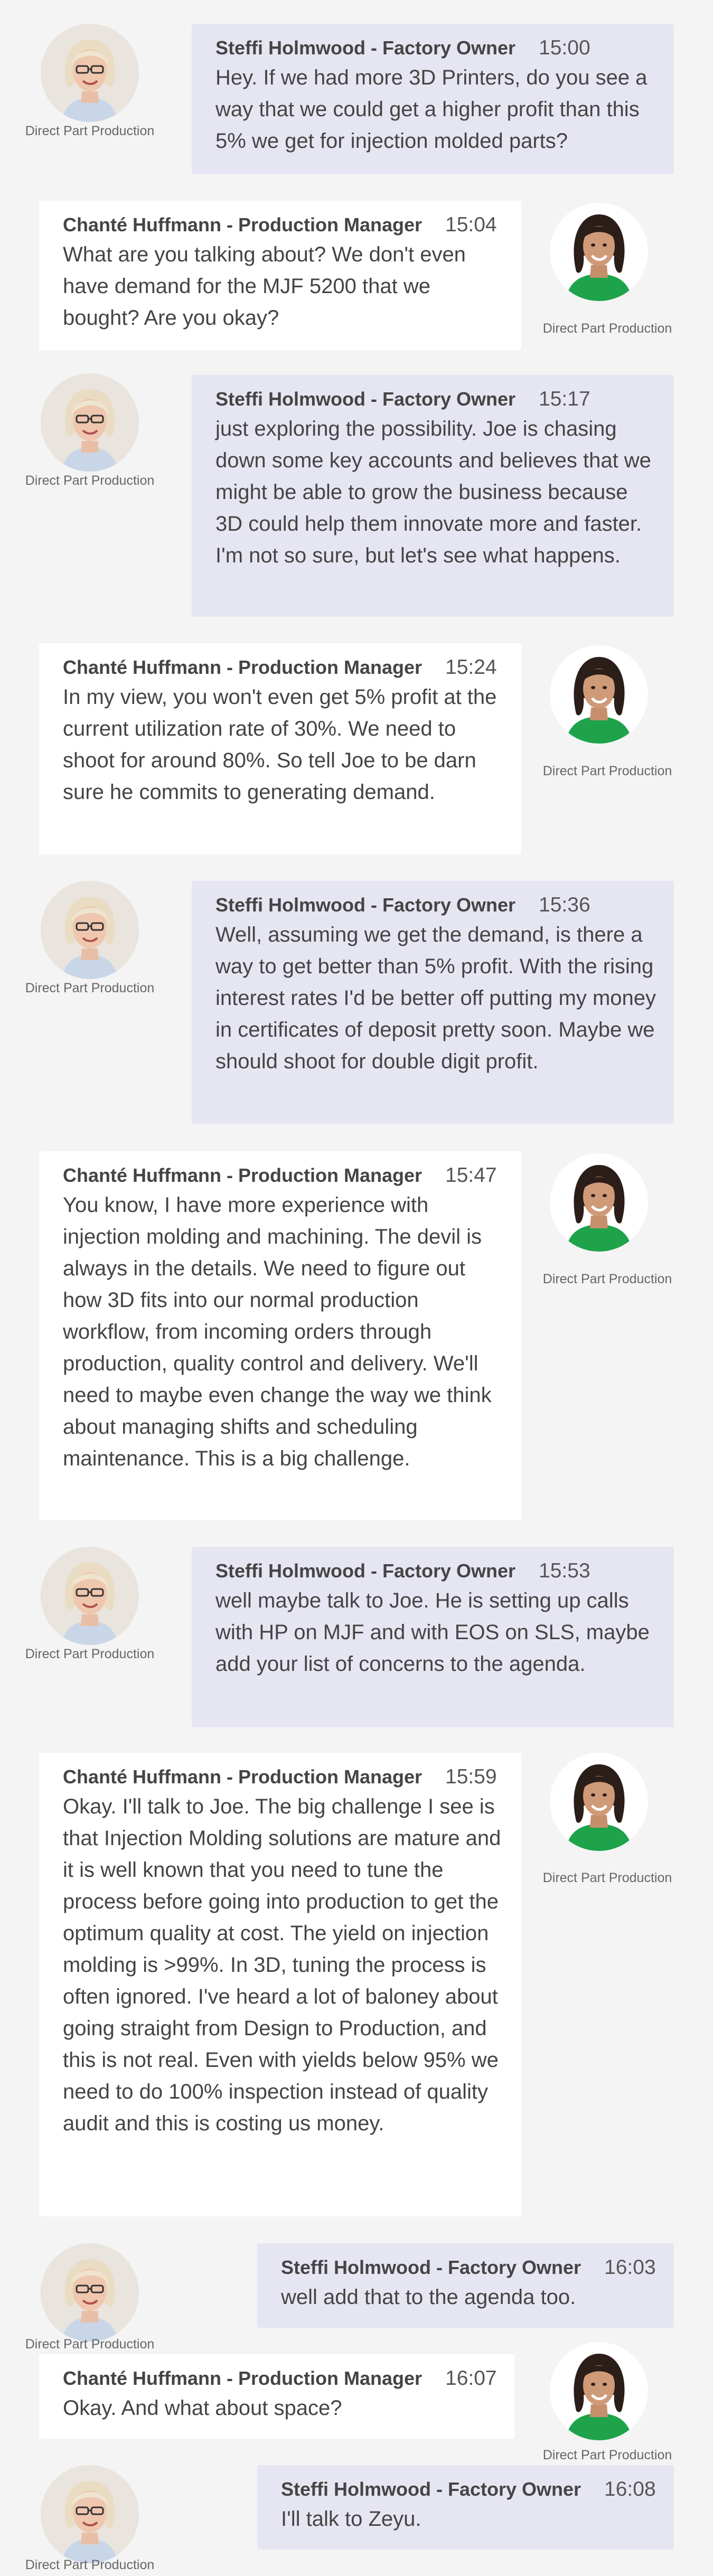  Describe the element at coordinates (202, 2408) in the screenshot. I see `message-text: Okay. And what about space?` at that location.